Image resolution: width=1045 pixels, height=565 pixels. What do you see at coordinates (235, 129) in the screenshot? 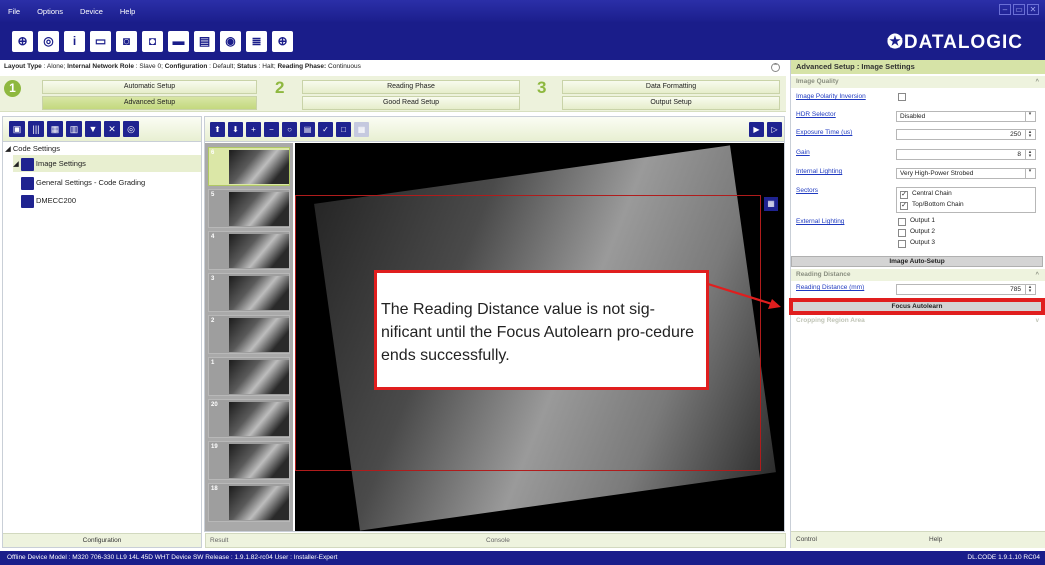
I see `arrow-down-icon: ⬇` at bounding box center [235, 129].